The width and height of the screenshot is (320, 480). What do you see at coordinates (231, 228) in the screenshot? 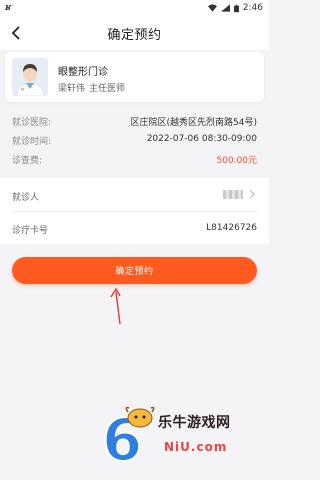
I see `card-number-value: L81426726` at bounding box center [231, 228].